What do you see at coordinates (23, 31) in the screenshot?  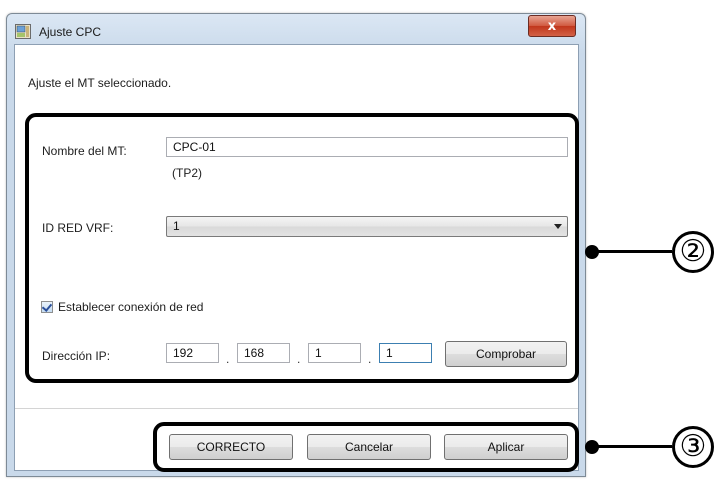 I see `app-icon` at bounding box center [23, 31].